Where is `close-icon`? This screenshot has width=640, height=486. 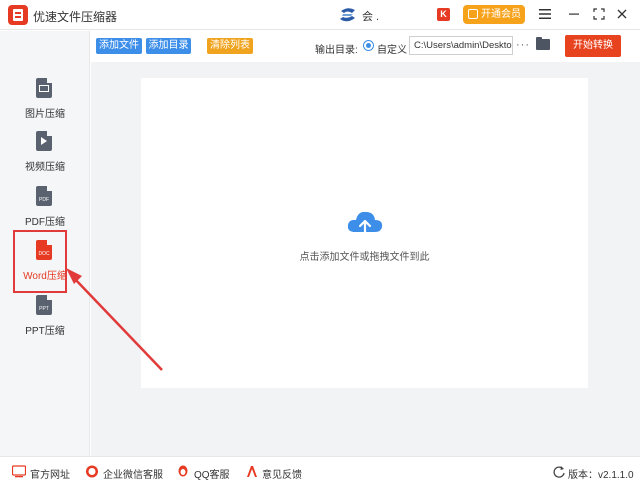
close-icon is located at coordinates (622, 14).